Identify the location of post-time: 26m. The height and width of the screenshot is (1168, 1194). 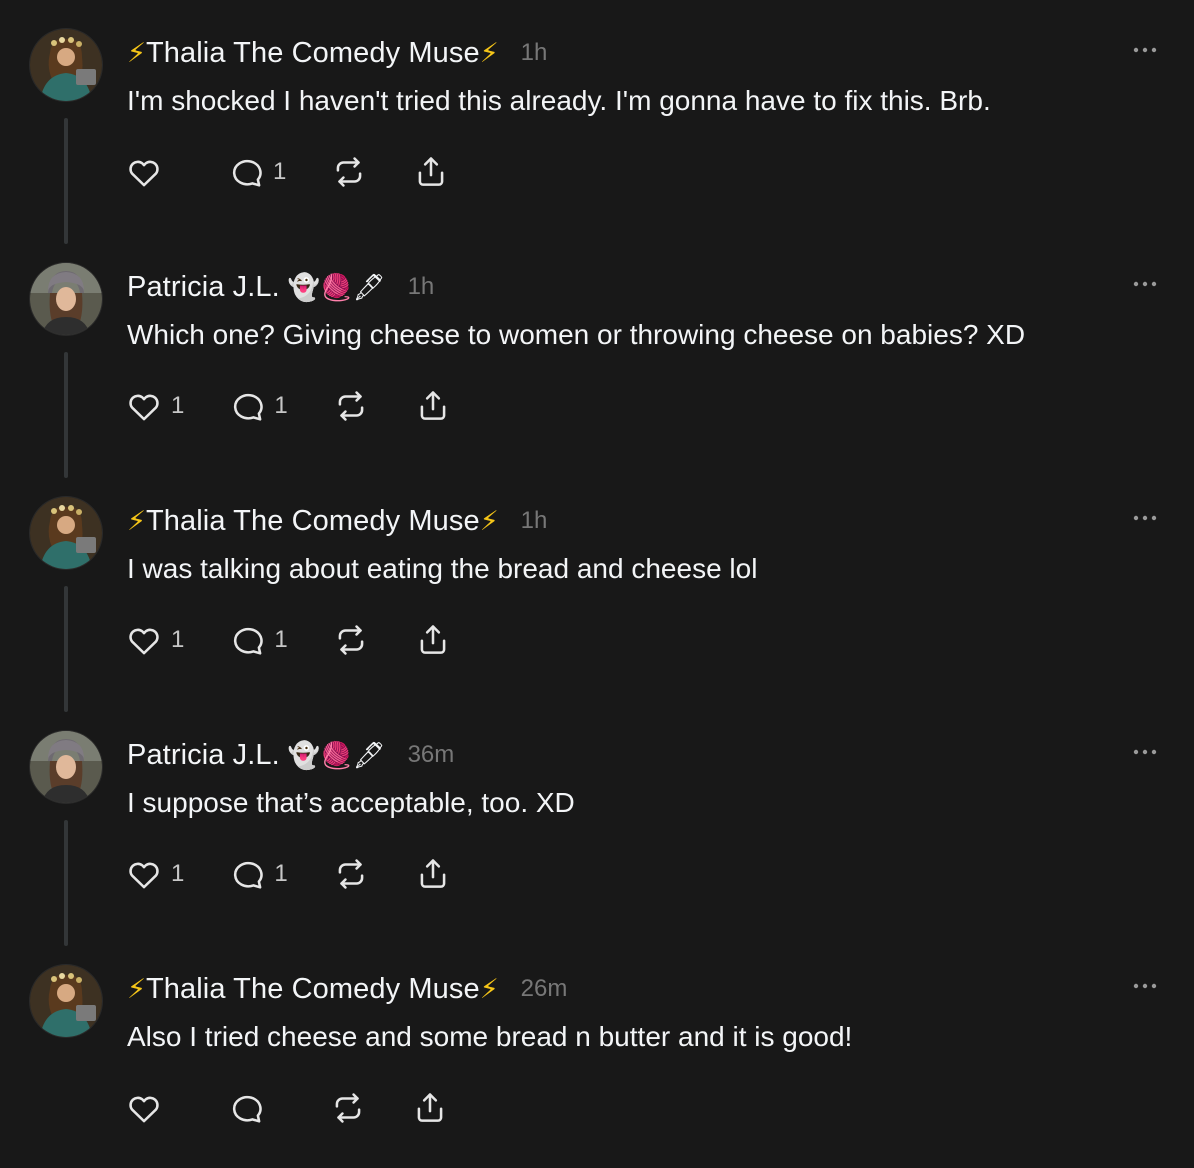
(544, 988).